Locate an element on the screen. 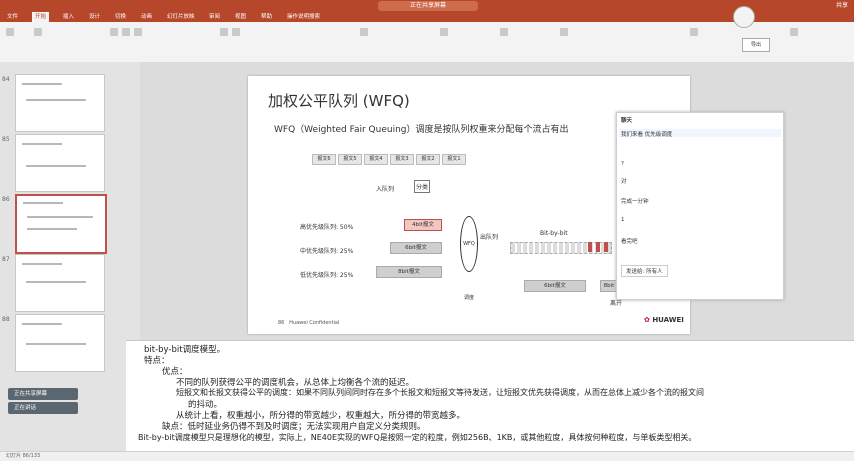 The image size is (854, 461). queue-low-label: 低优先级队列: 25% is located at coordinates (327, 275).